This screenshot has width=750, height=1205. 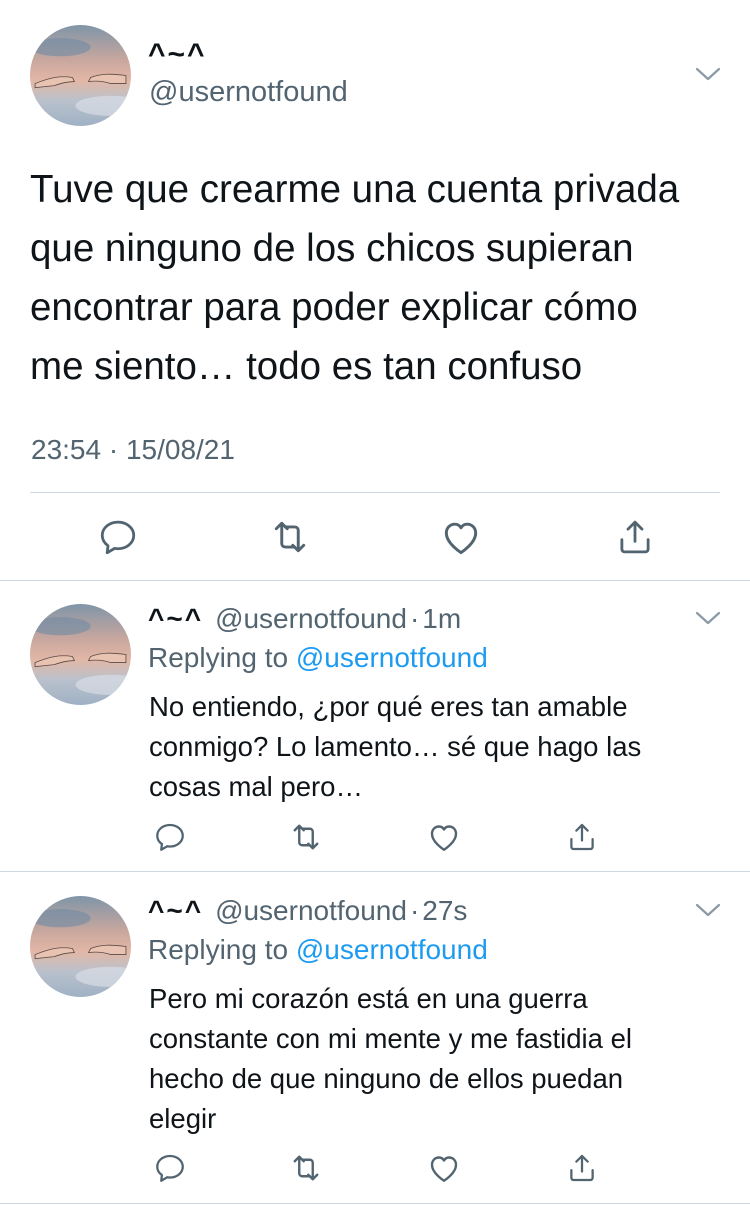 I want to click on reply-header: ^~^ @usernotfound · 27s, so click(x=307, y=911).